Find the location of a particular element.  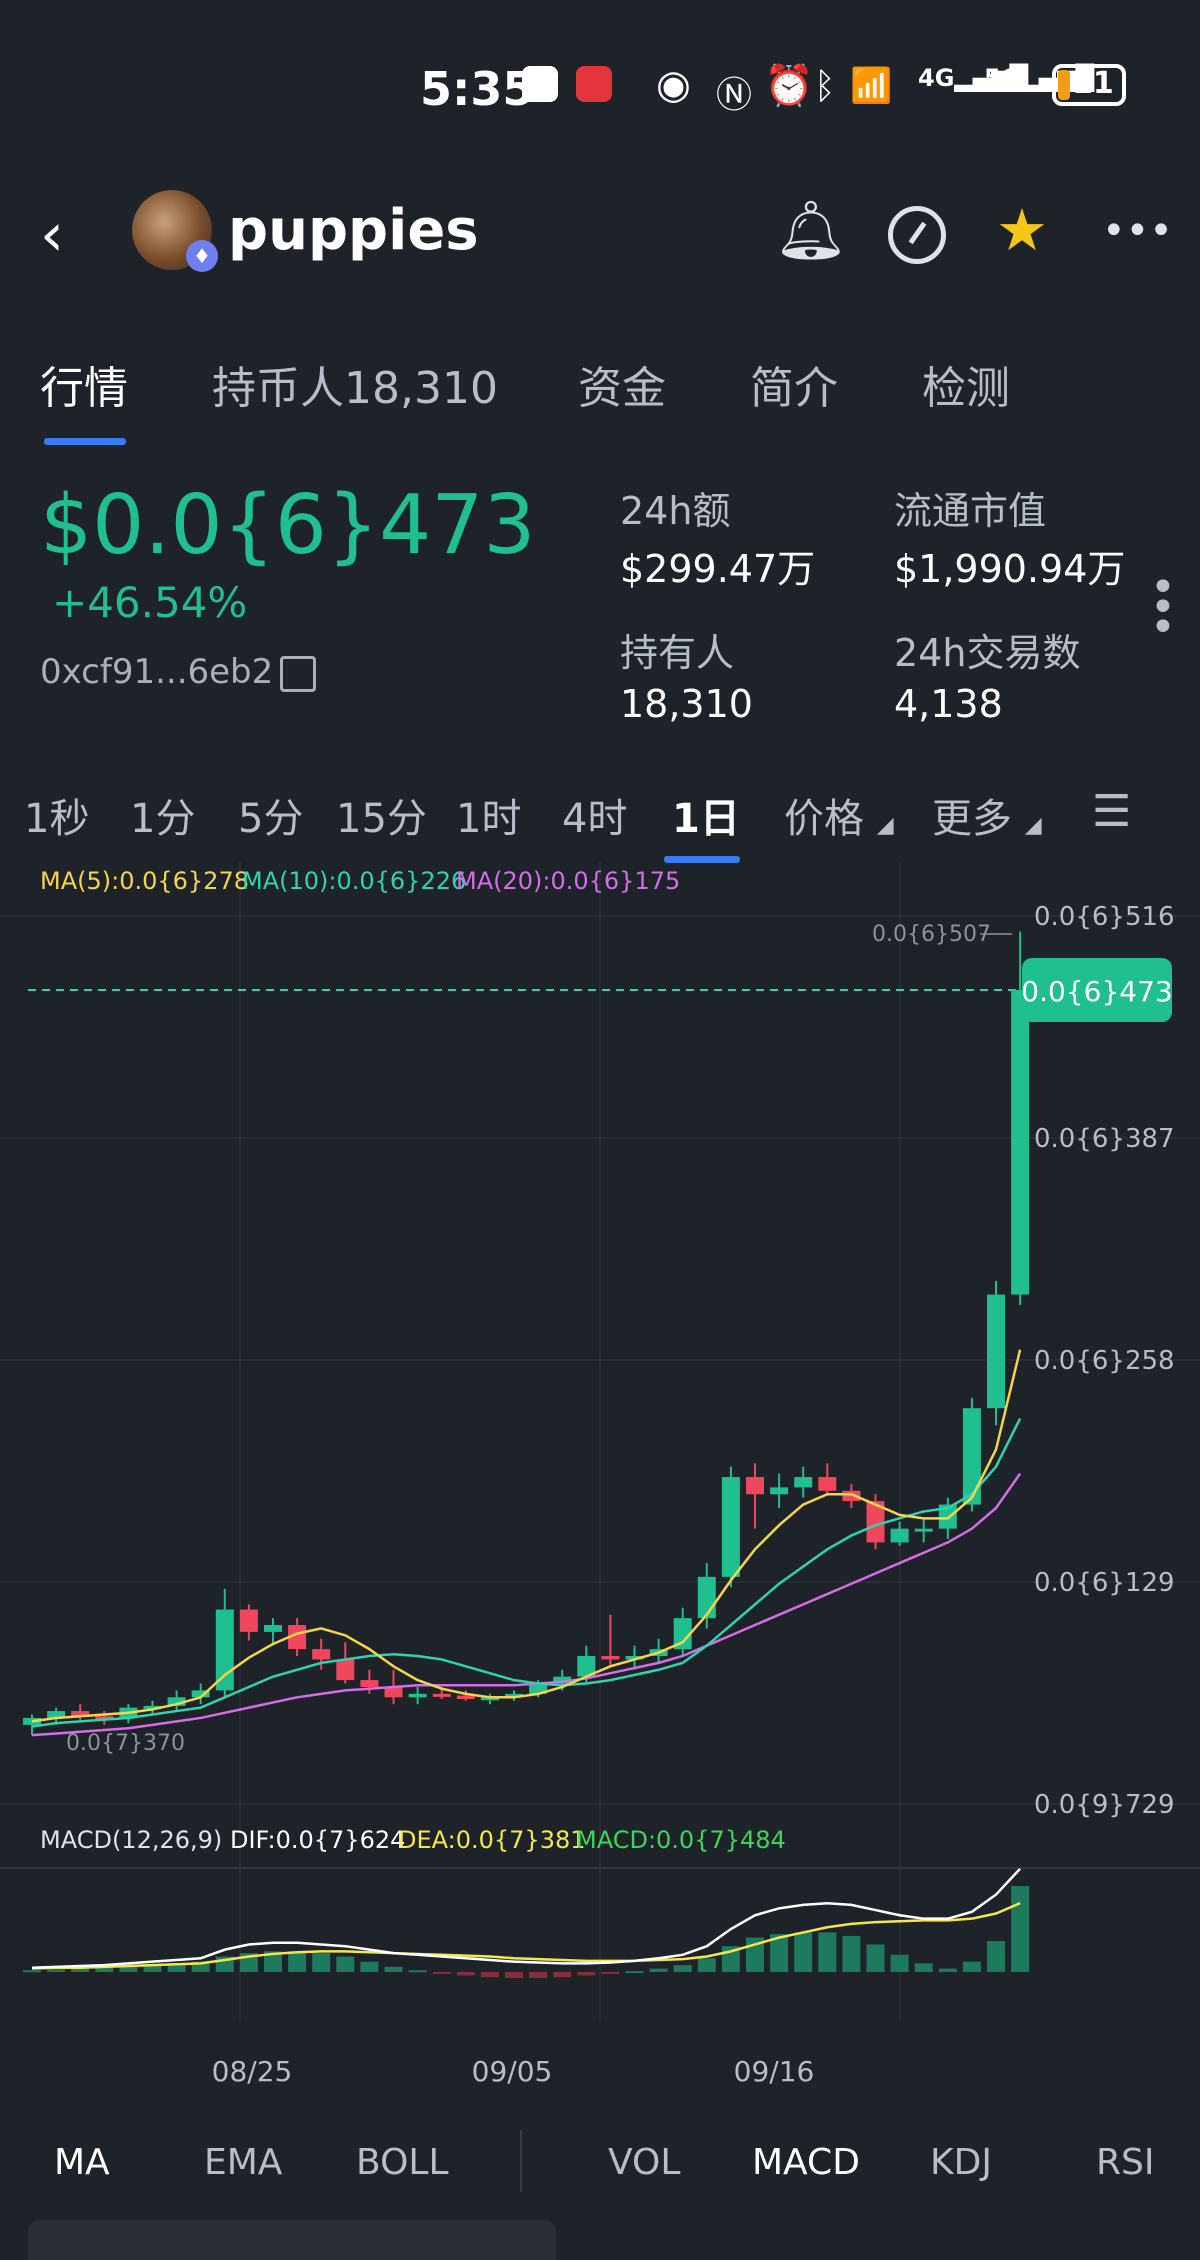

more-dropdown-label: 更多 is located at coordinates (972, 819).